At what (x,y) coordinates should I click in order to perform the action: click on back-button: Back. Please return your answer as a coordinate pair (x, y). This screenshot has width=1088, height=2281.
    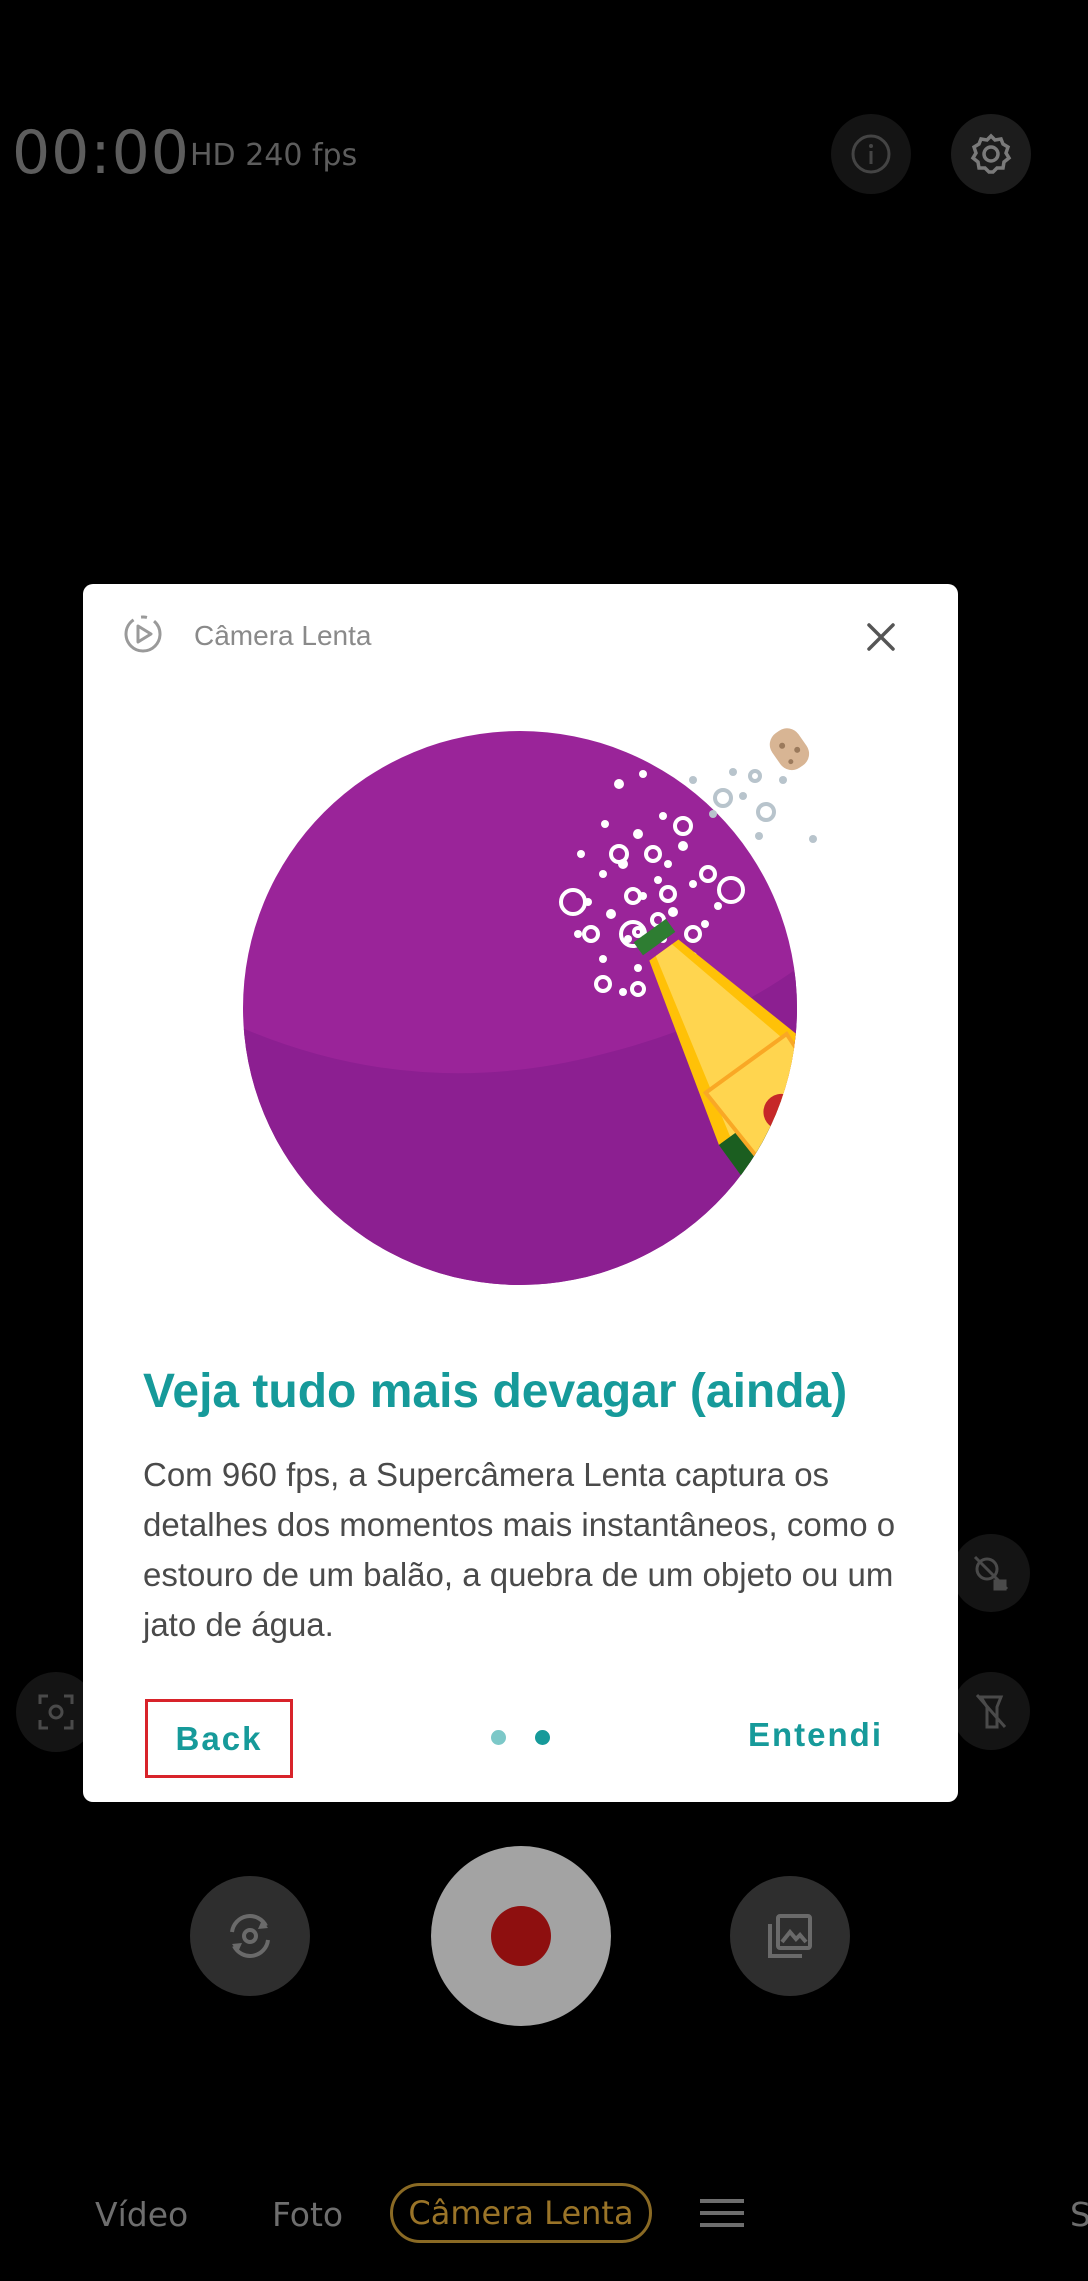
    Looking at the image, I should click on (219, 1738).